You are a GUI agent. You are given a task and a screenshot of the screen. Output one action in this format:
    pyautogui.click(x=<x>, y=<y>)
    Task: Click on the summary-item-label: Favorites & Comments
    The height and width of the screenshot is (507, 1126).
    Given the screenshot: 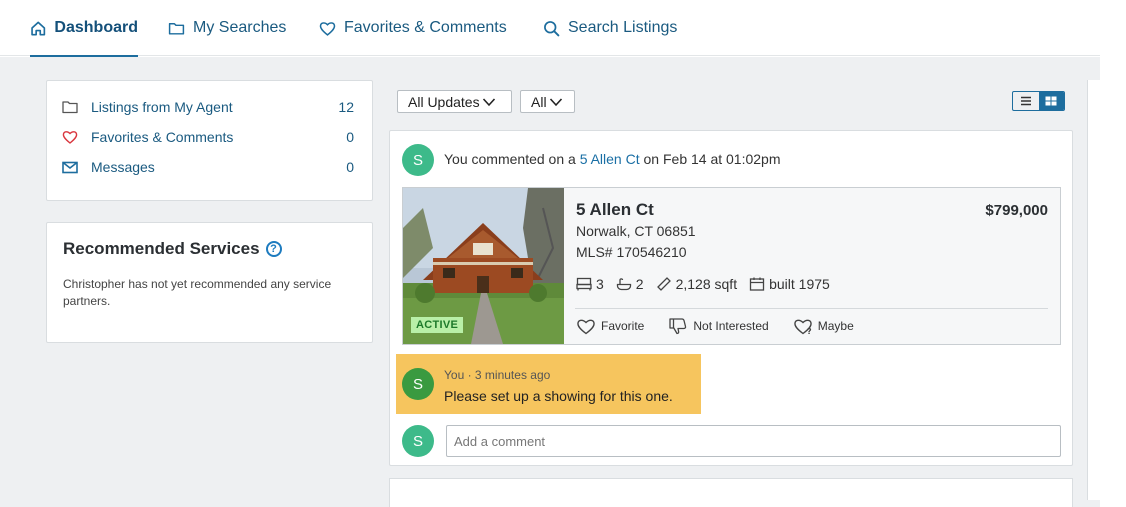 What is the action you would take?
    pyautogui.click(x=162, y=137)
    